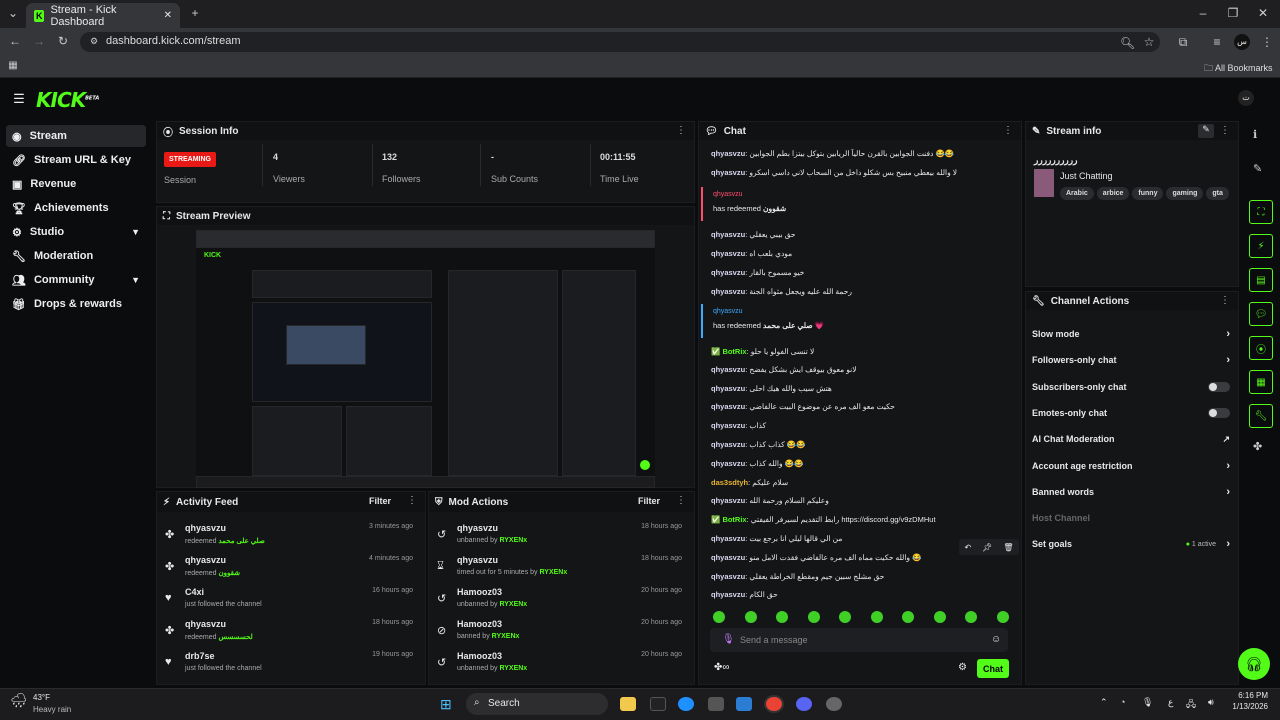 This screenshot has height=720, width=1280. What do you see at coordinates (39, 41) in the screenshot?
I see `forward-icon: →` at bounding box center [39, 41].